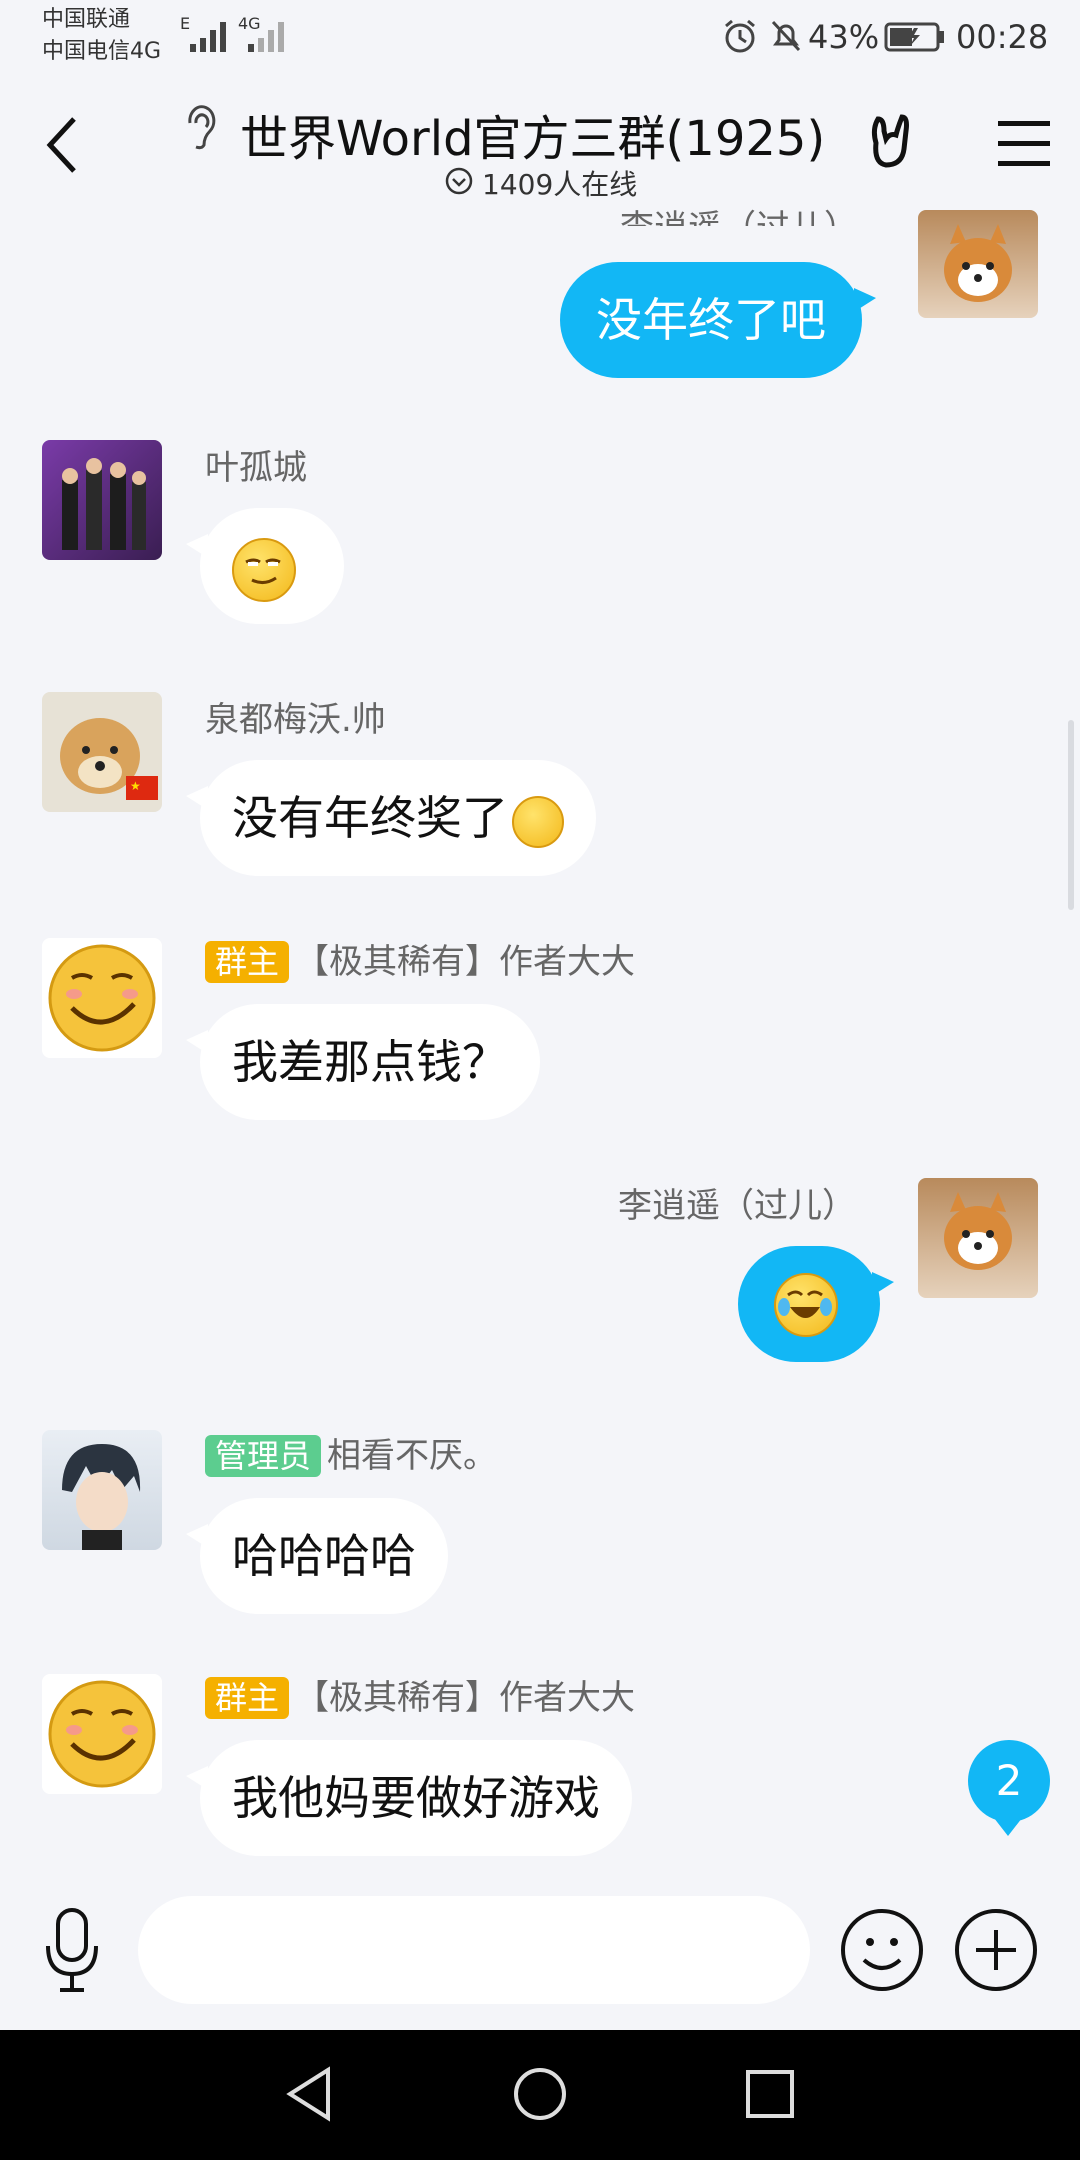 This screenshot has height=2160, width=1080. What do you see at coordinates (412, 1456) in the screenshot?
I see `sender-name: 相看不厌。` at bounding box center [412, 1456].